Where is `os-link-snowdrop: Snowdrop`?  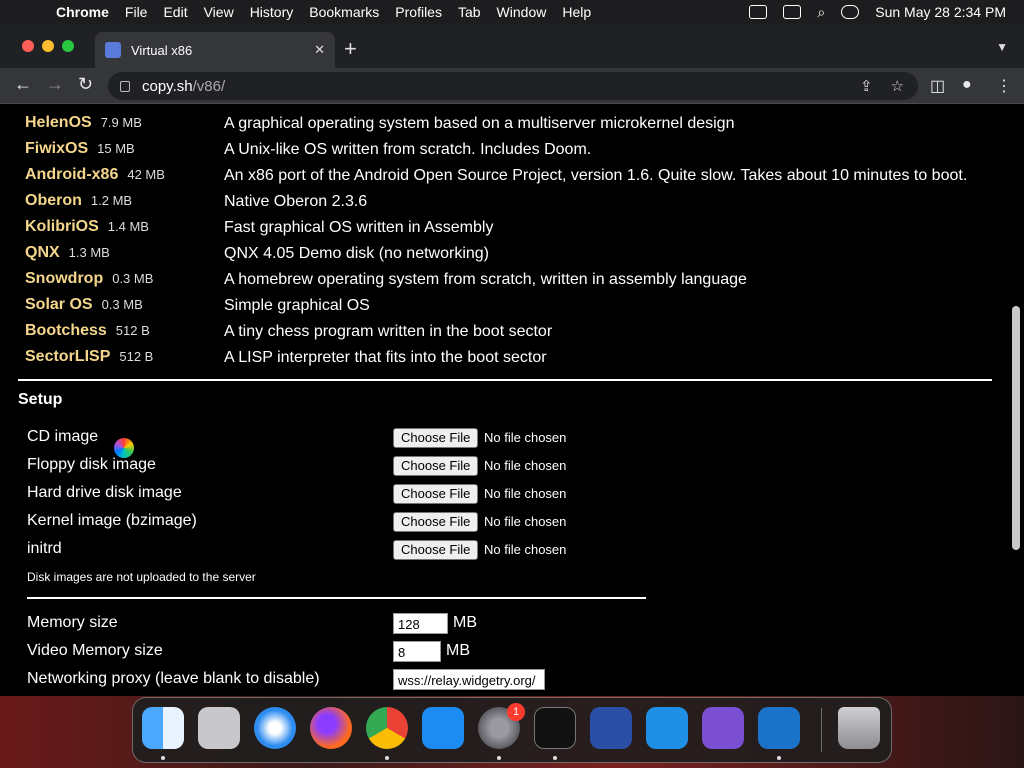 os-link-snowdrop: Snowdrop is located at coordinates (64, 279).